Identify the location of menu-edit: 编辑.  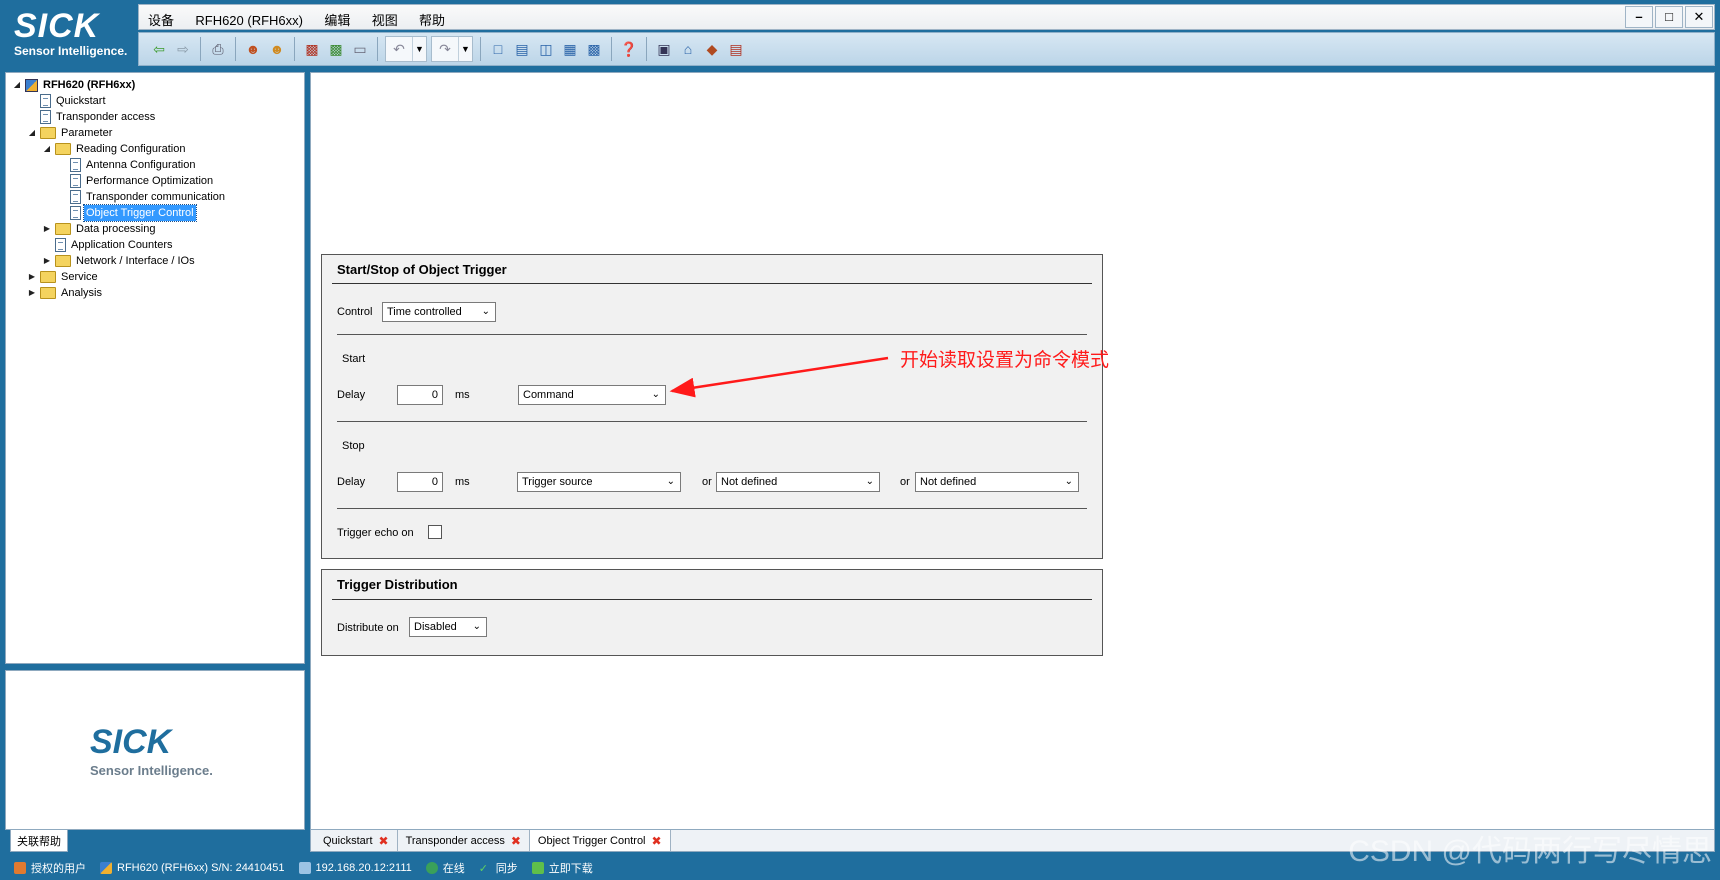
(337, 19).